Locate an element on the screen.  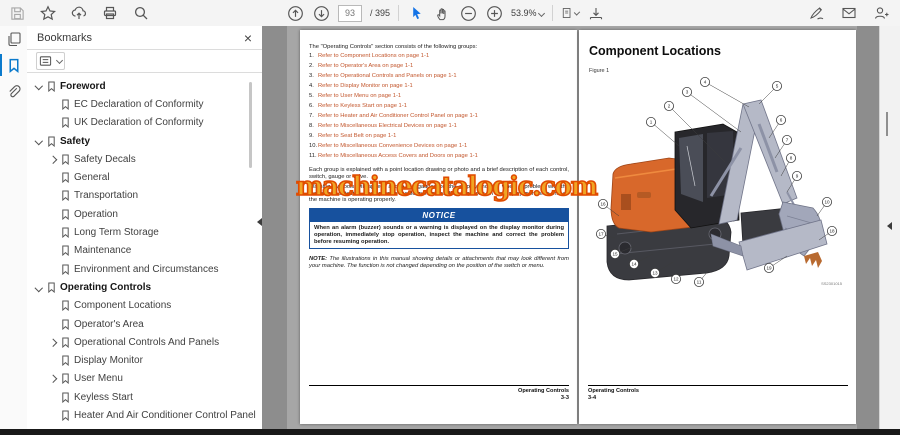
refer-link: Refer to Component Locations on page 1-1 is located at coordinates (373, 56).